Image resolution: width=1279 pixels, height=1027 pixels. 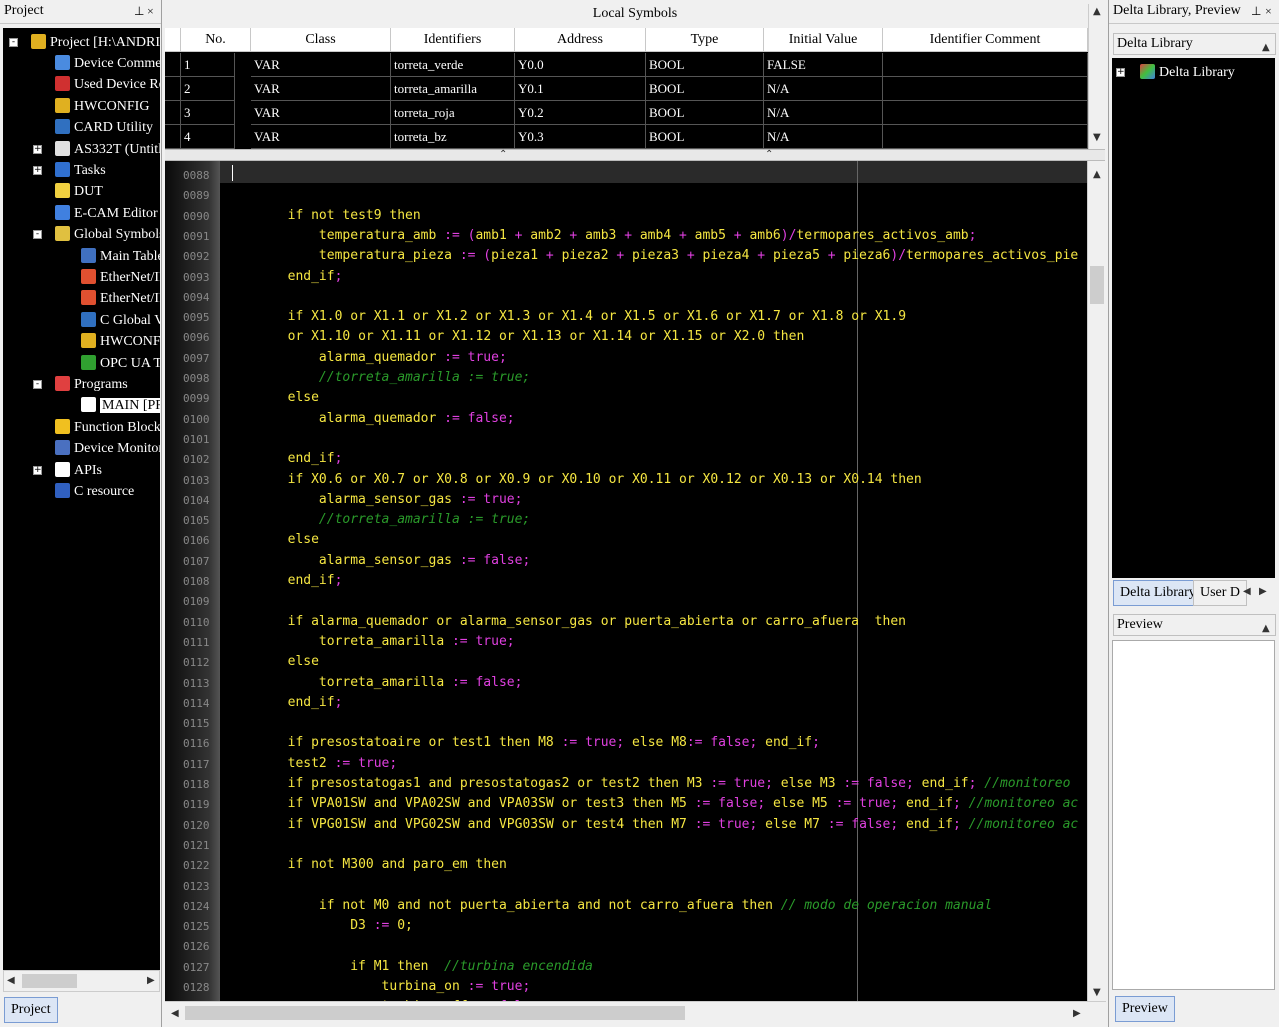 What do you see at coordinates (321, 40) in the screenshot?
I see `column-header: Class` at bounding box center [321, 40].